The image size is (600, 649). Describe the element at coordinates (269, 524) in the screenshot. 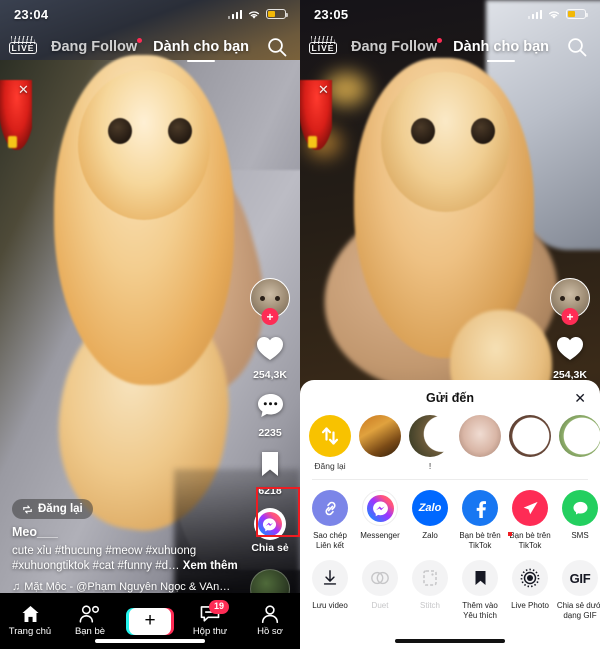

I see `messenger-share-icon` at that location.